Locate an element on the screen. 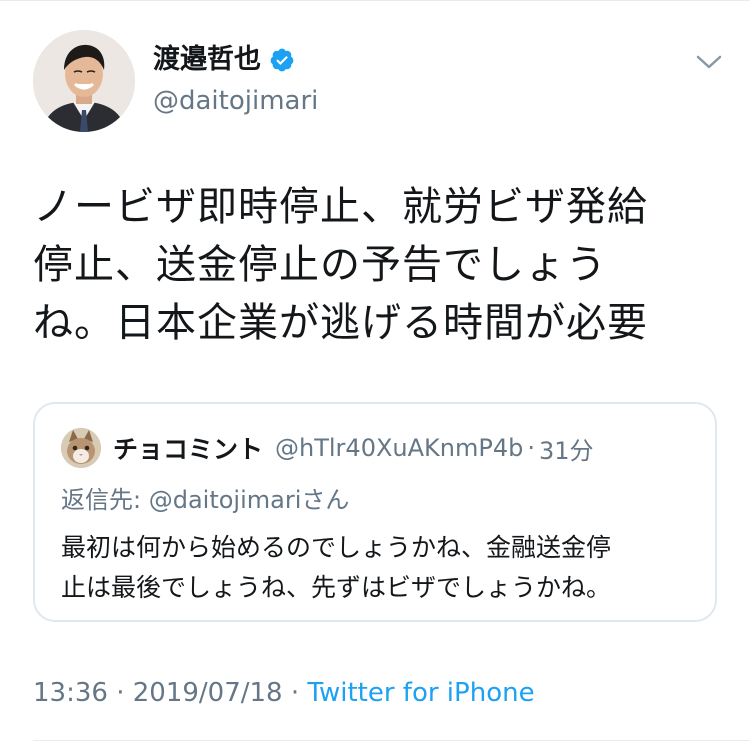 The width and height of the screenshot is (750, 750). tweet-text-line: ノービザ即時停止、就労ビザ発給 is located at coordinates (340, 207).